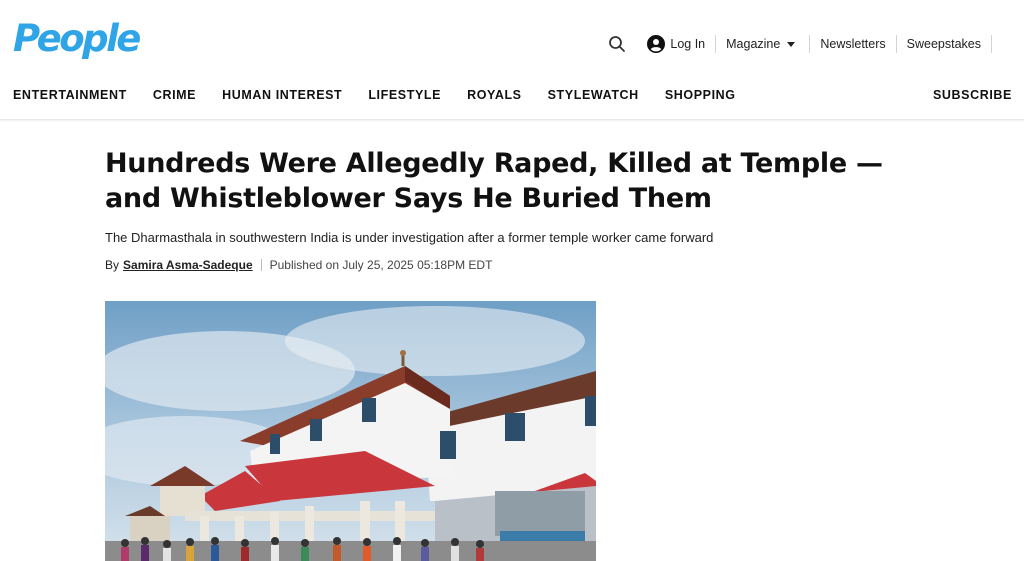 Image resolution: width=1024 pixels, height=561 pixels. What do you see at coordinates (700, 95) in the screenshot?
I see `nav-item-shopping: SHOPPING` at bounding box center [700, 95].